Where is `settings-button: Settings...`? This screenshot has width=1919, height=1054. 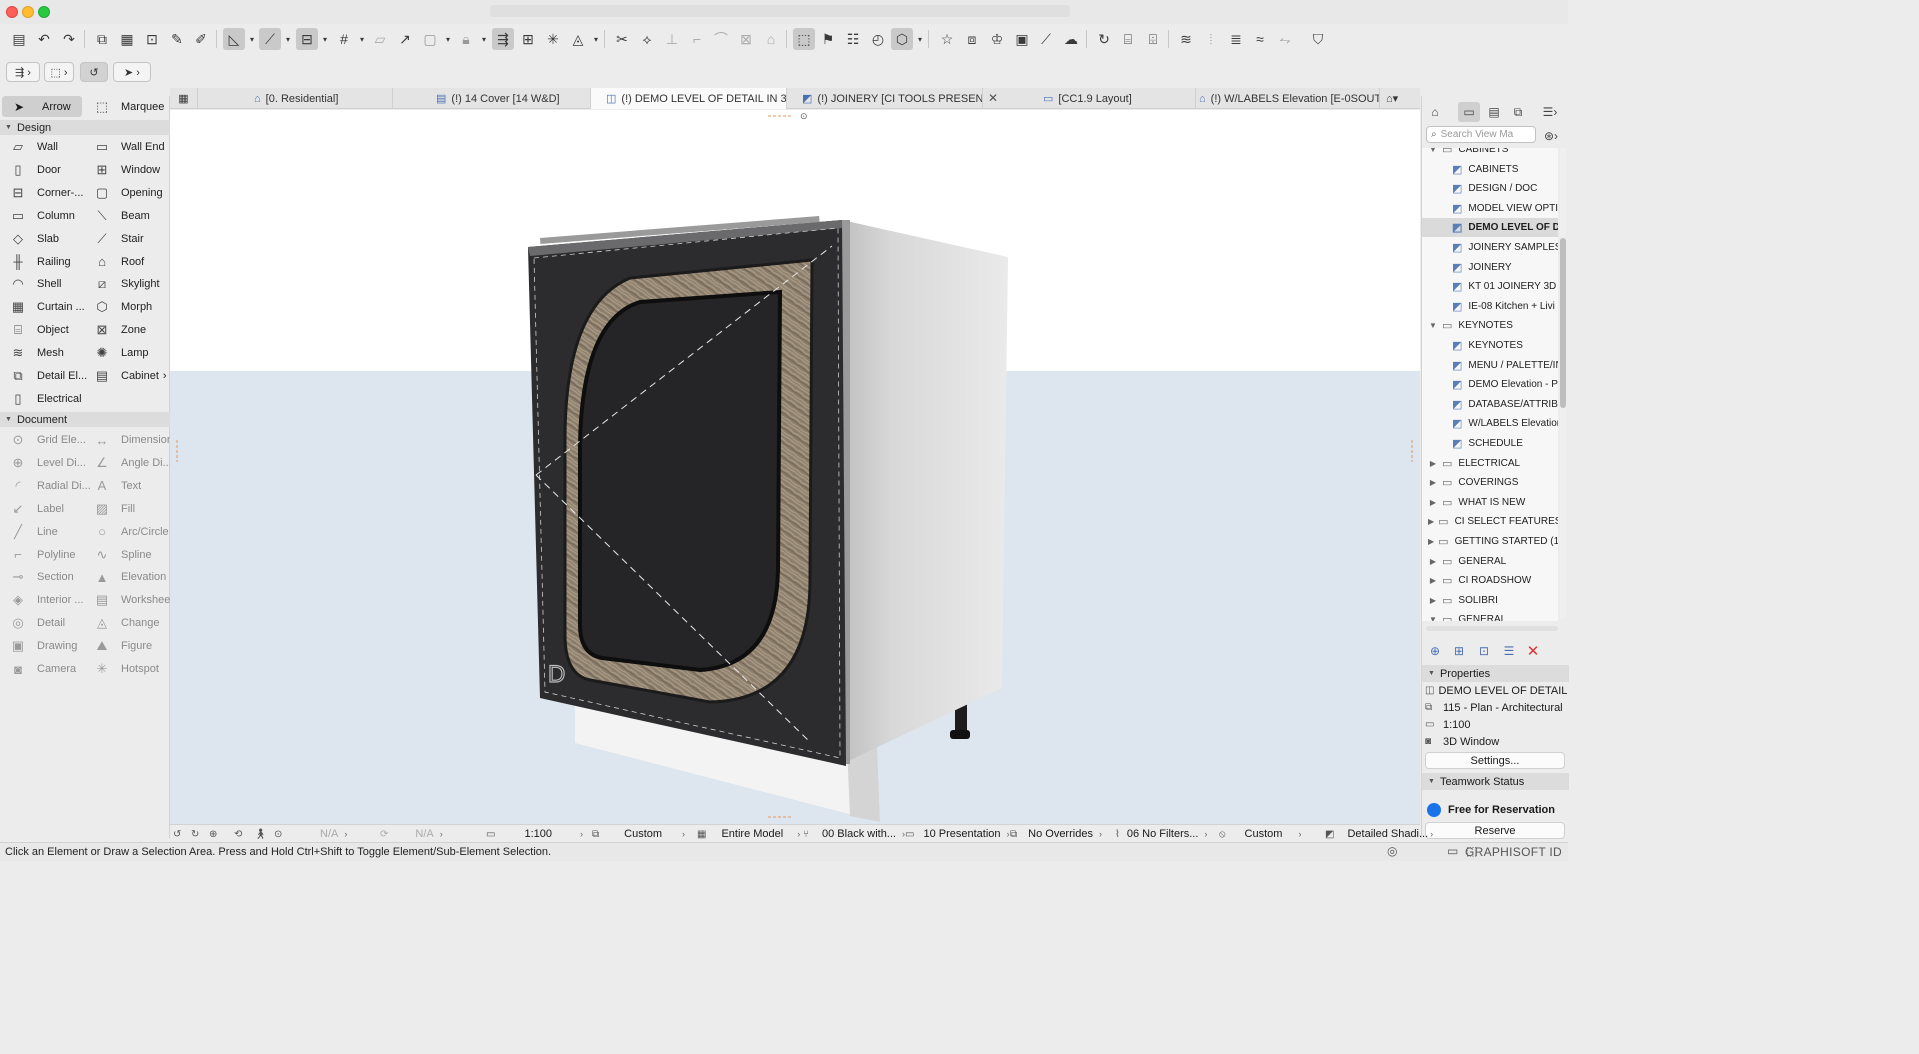
settings-button: Settings... is located at coordinates (1495, 760).